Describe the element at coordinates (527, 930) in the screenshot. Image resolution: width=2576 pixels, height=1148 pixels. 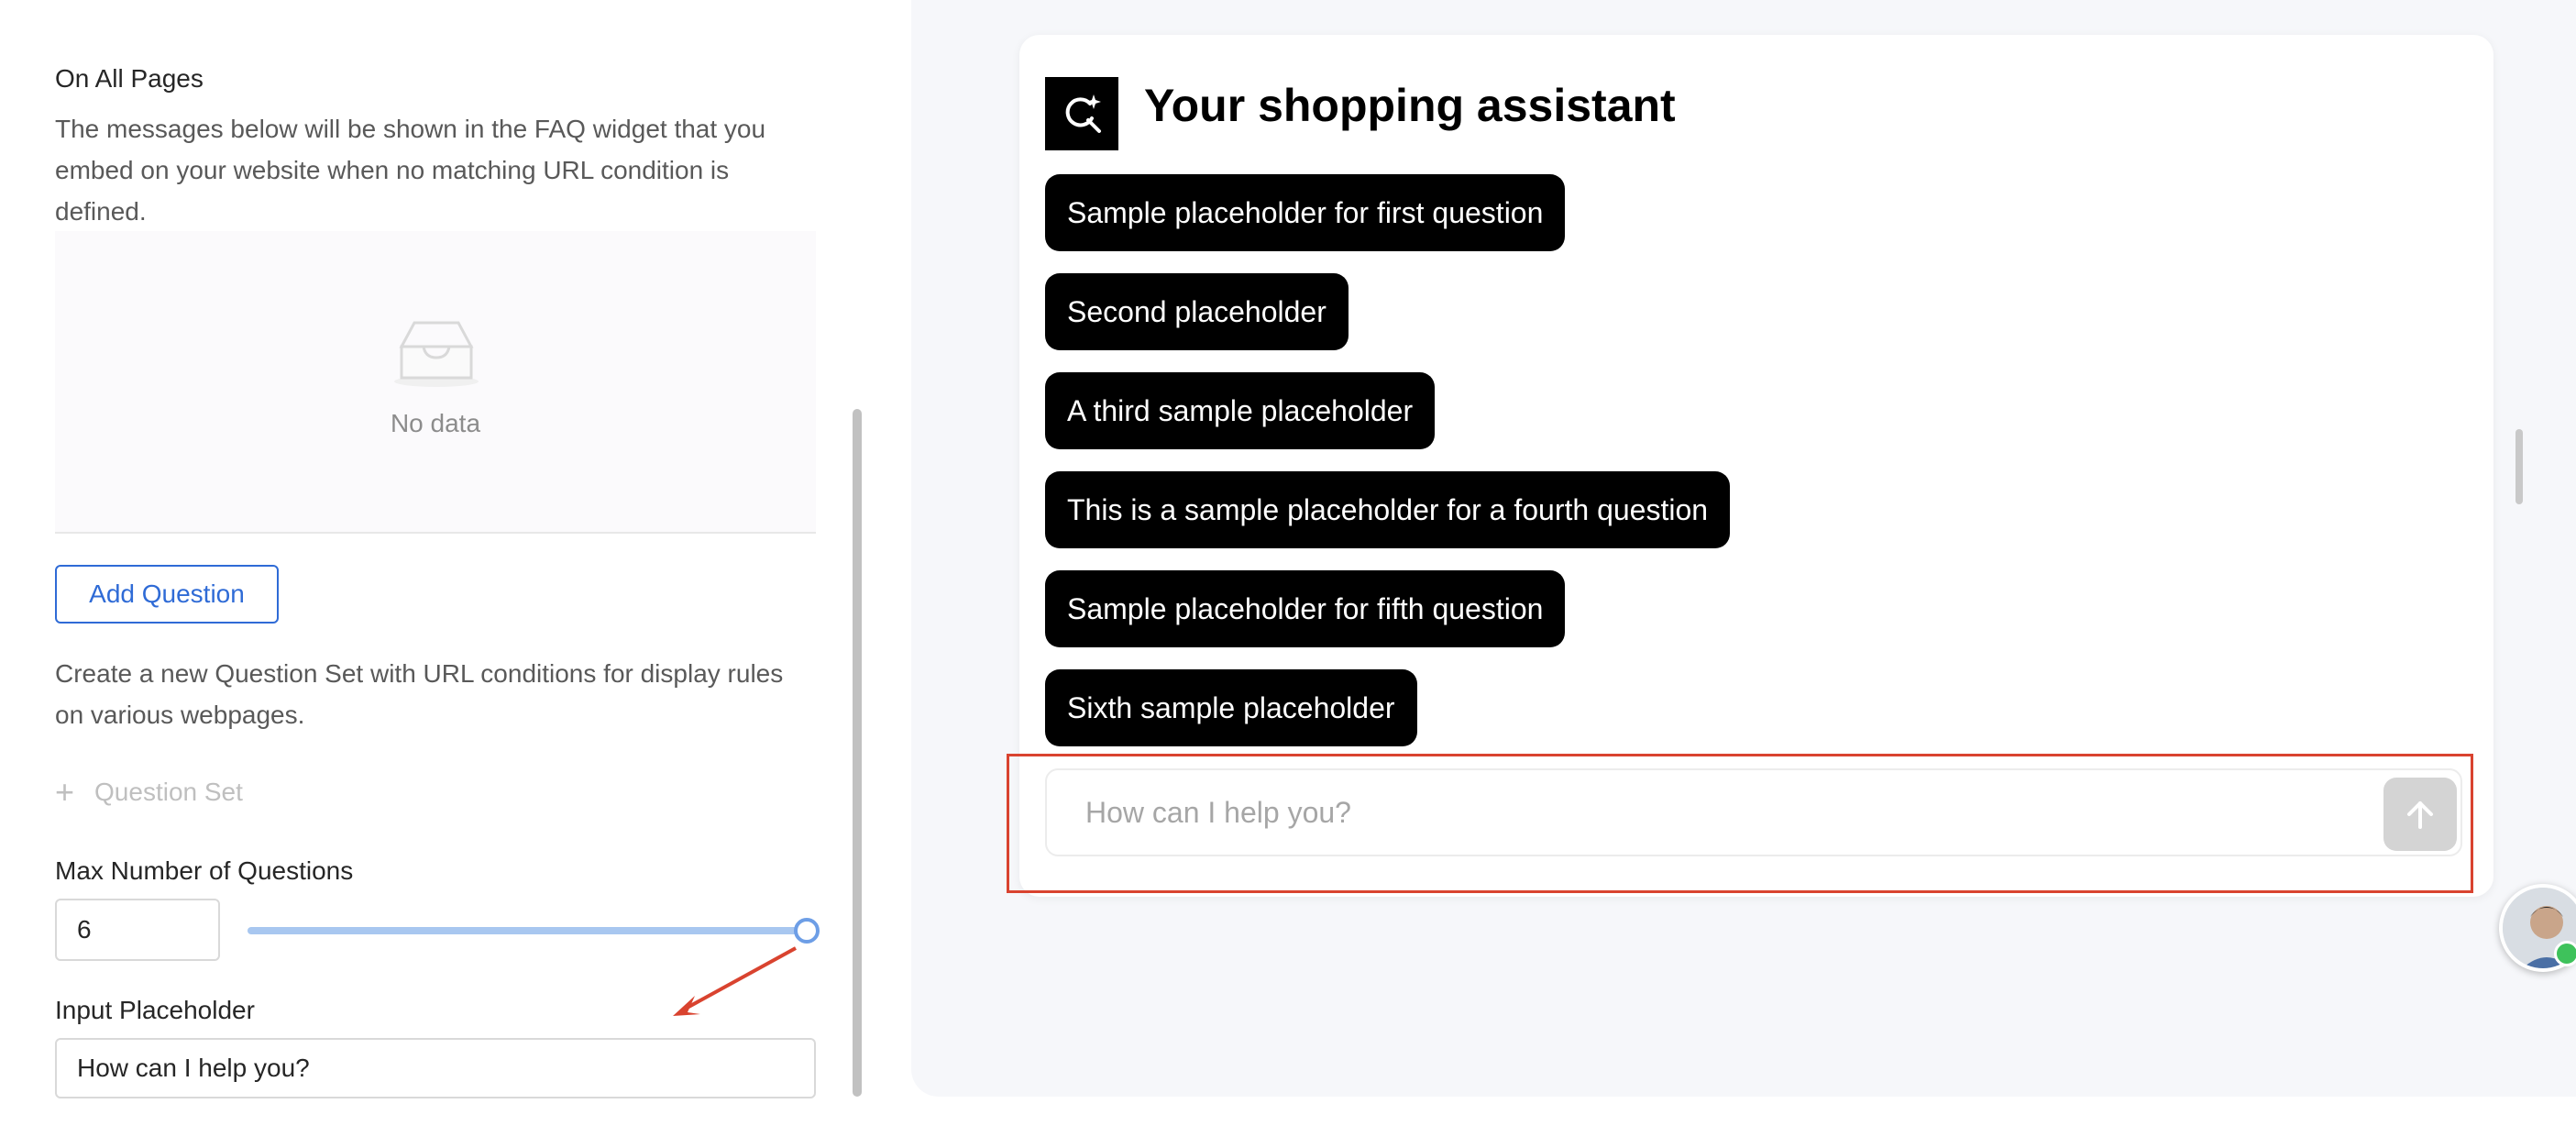
I see `max-questions-slider` at that location.